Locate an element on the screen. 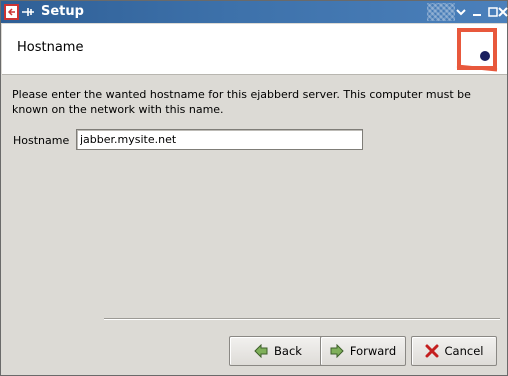 The width and height of the screenshot is (508, 376). forward-button-label: Forward is located at coordinates (373, 351).